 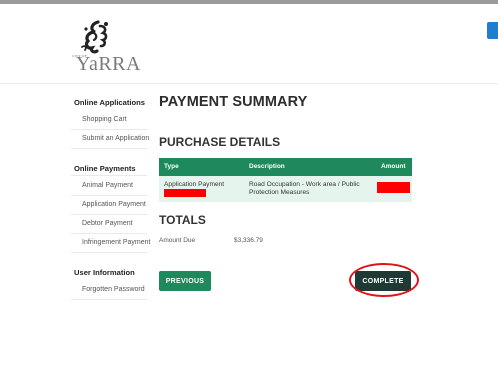 What do you see at coordinates (114, 204) in the screenshot?
I see `sidebar-item-label: Application Payment` at bounding box center [114, 204].